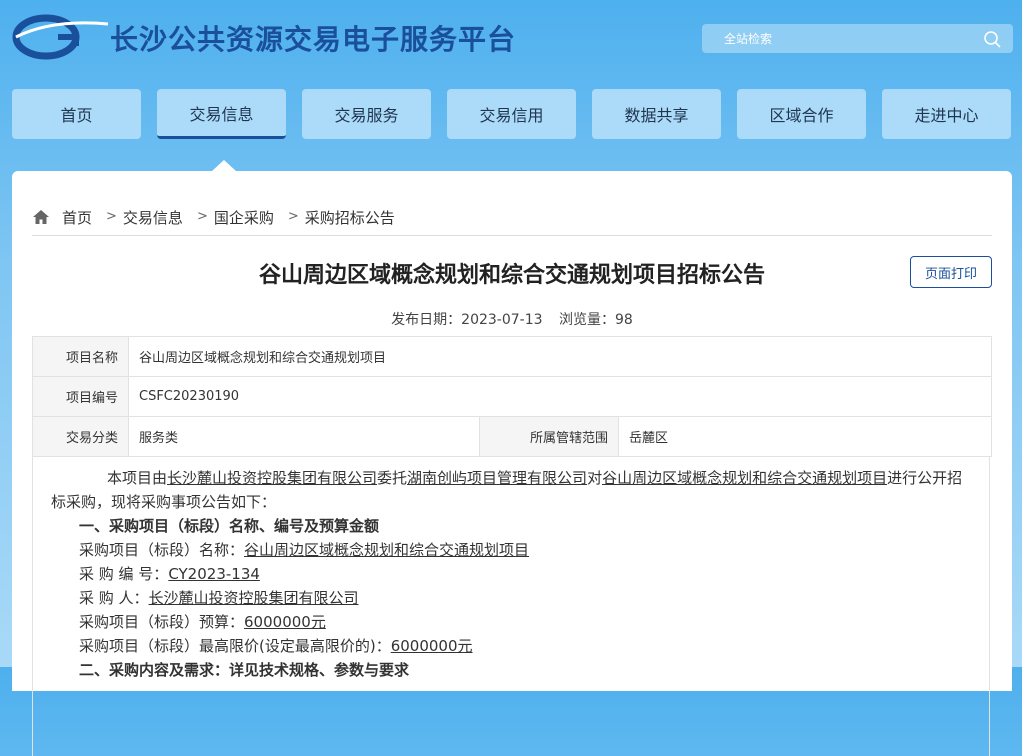  What do you see at coordinates (124, 574) in the screenshot?
I see `detail-label: 采 购 编 号：` at bounding box center [124, 574].